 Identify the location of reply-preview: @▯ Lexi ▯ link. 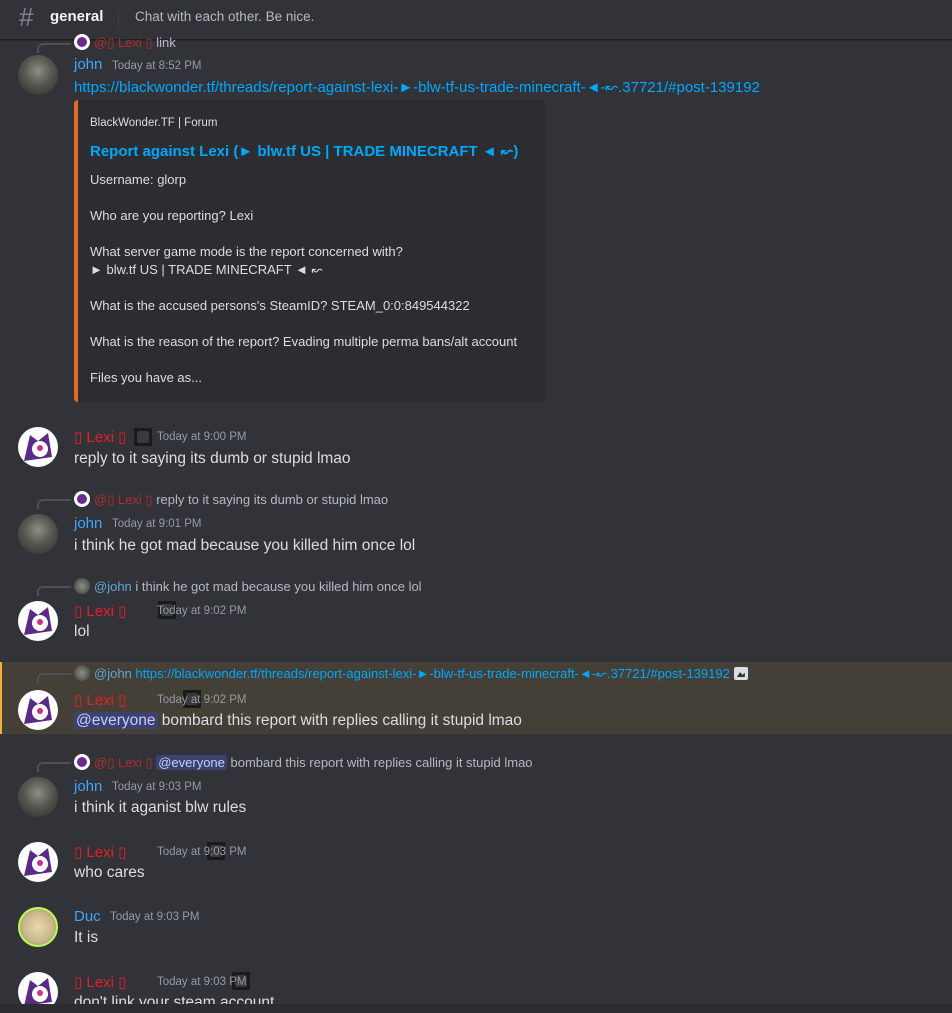
(125, 42).